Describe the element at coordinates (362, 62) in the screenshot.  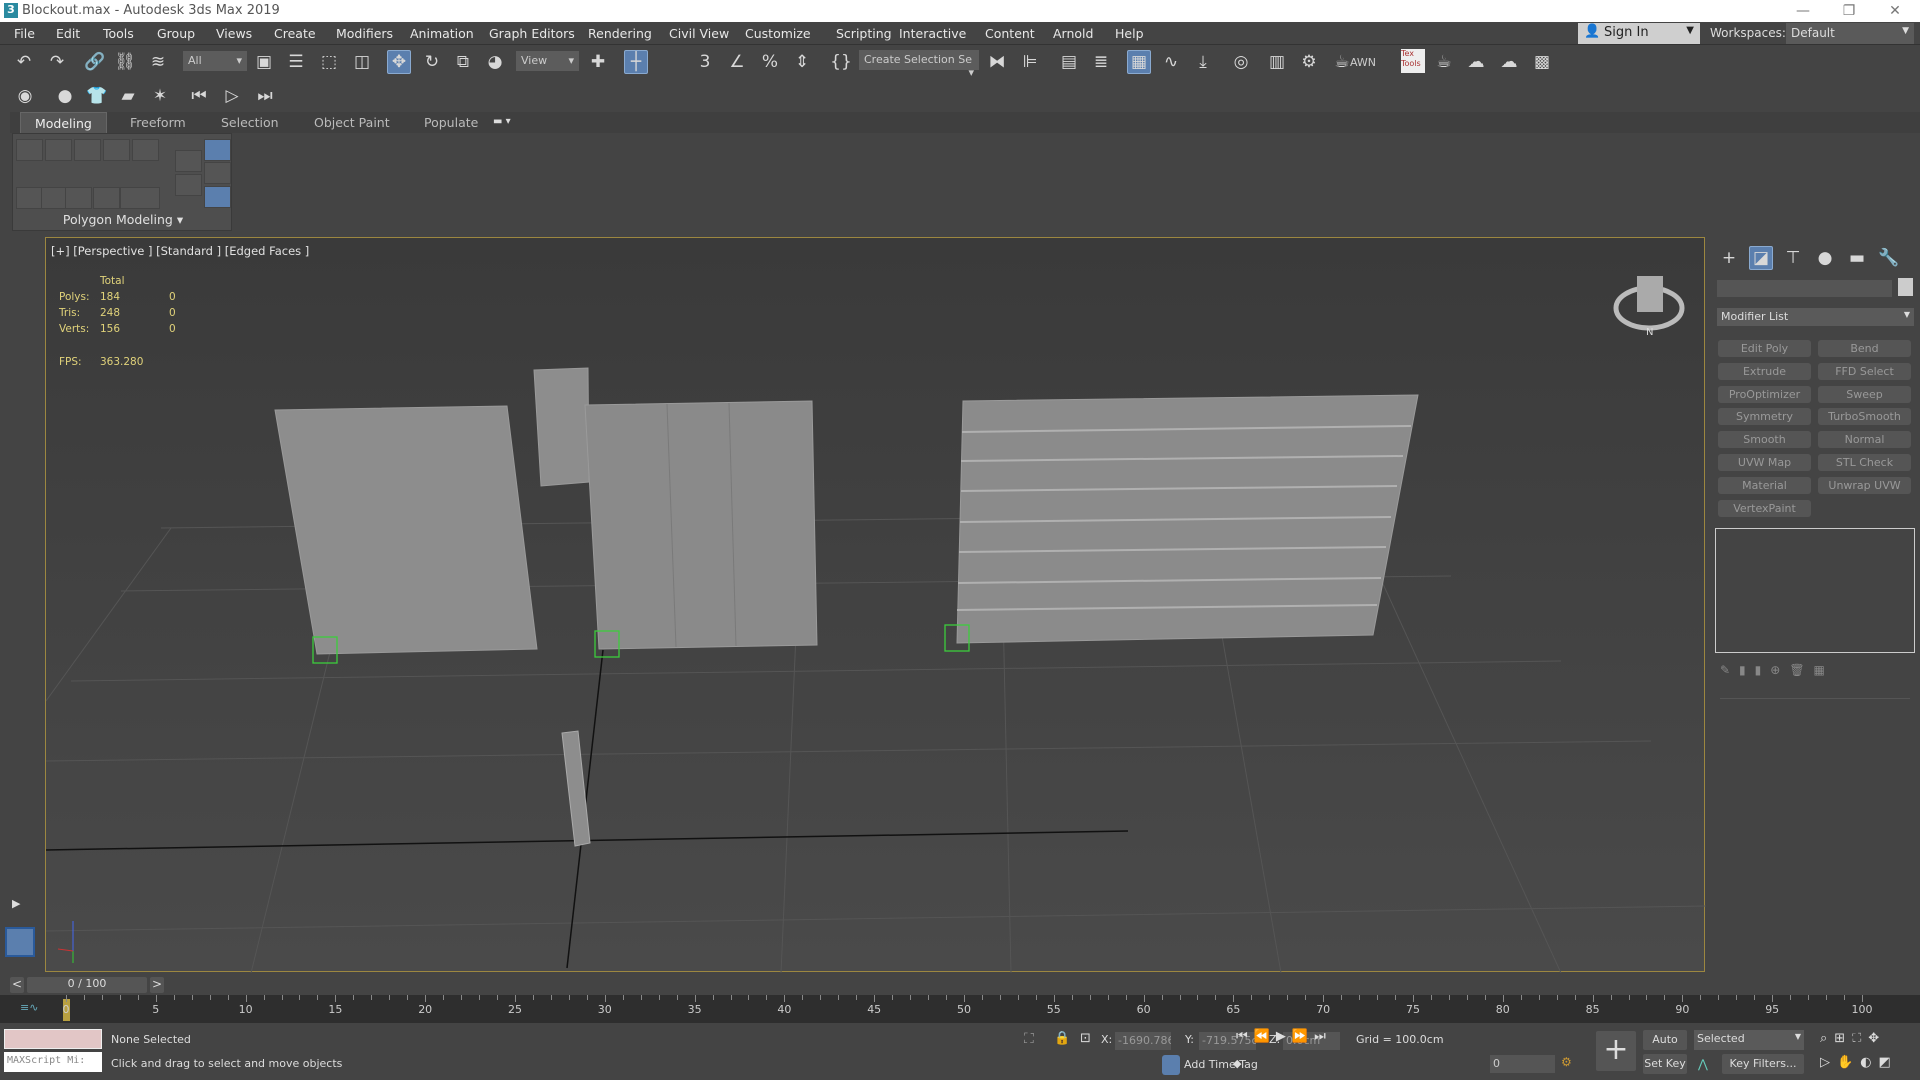
I see `window-crossing-icon: ◫` at that location.